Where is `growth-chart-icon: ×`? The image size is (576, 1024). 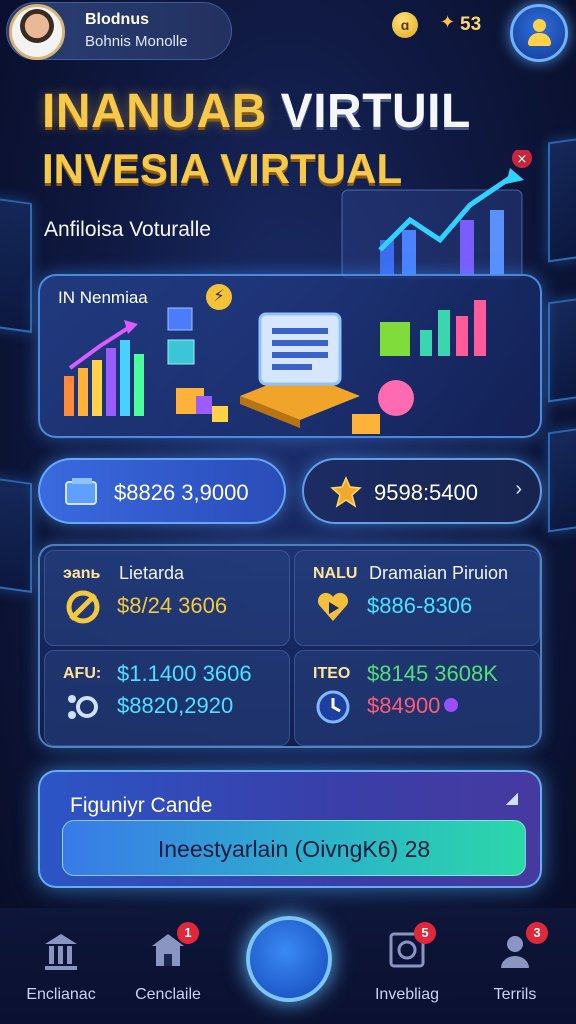 growth-chart-icon: × is located at coordinates (436, 214).